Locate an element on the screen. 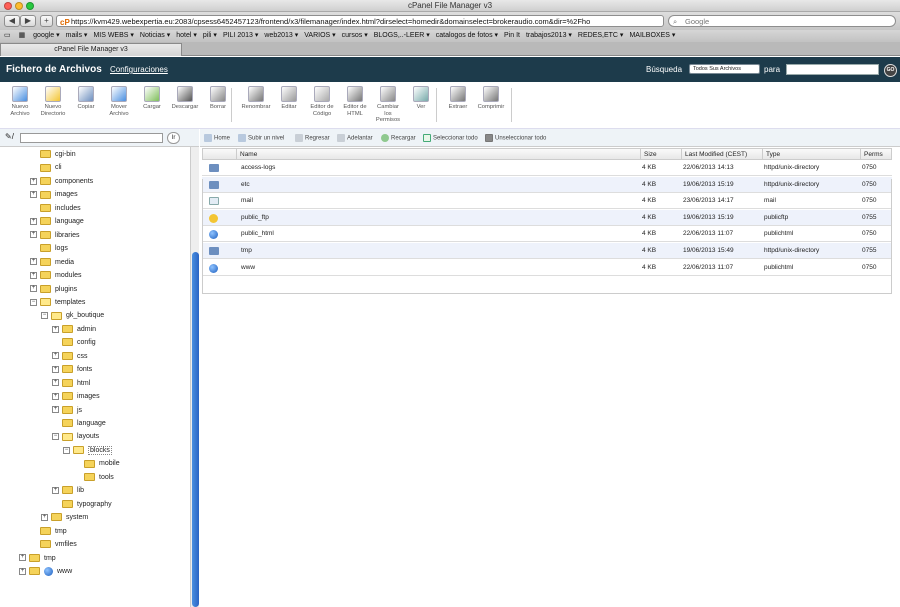 The image size is (900, 607). tree-folder-system: + system is located at coordinates (64, 518).